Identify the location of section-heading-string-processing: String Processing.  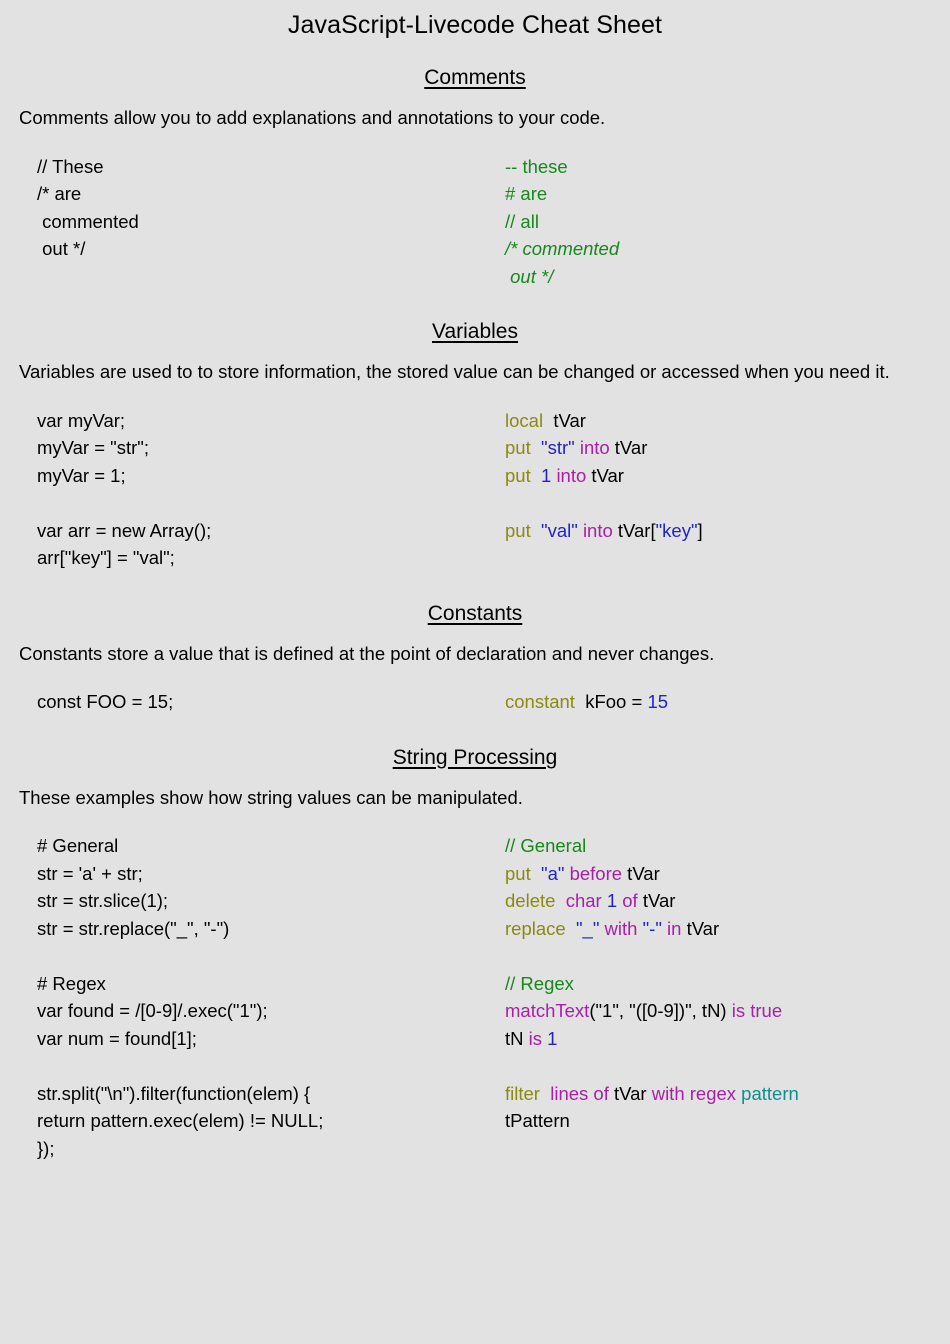
(475, 757).